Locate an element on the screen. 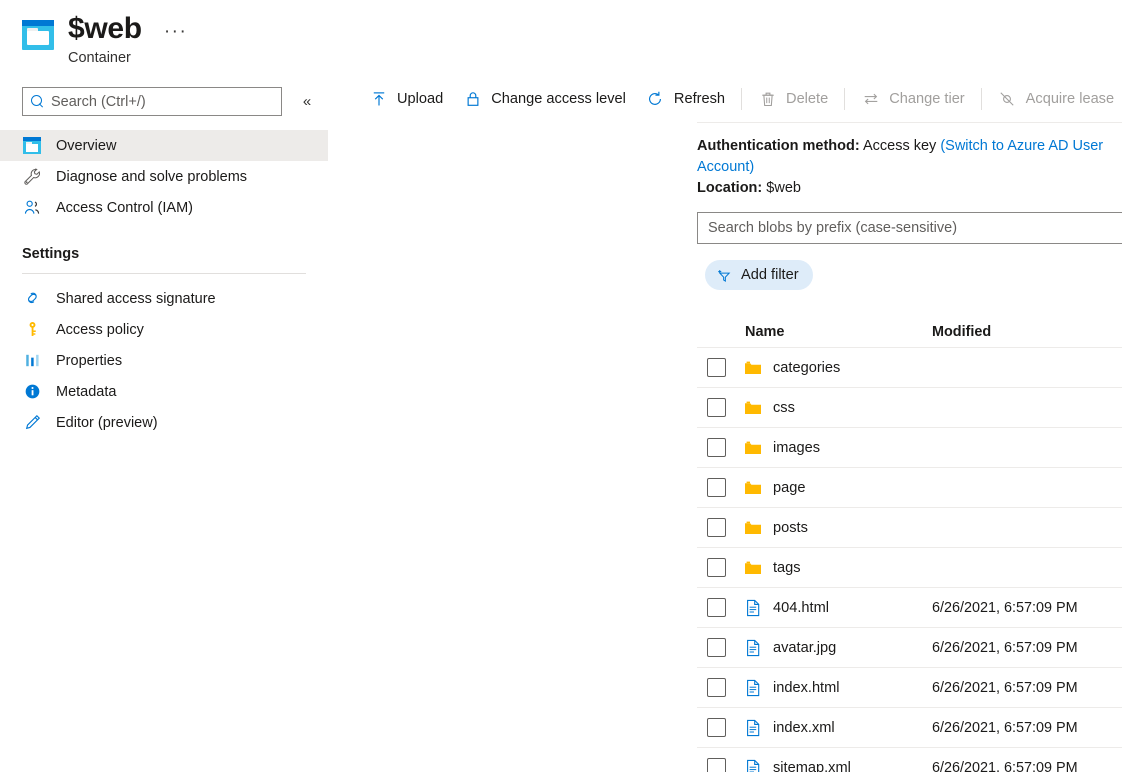 The image size is (1122, 772). row-name-cell: posts is located at coordinates (837, 528).